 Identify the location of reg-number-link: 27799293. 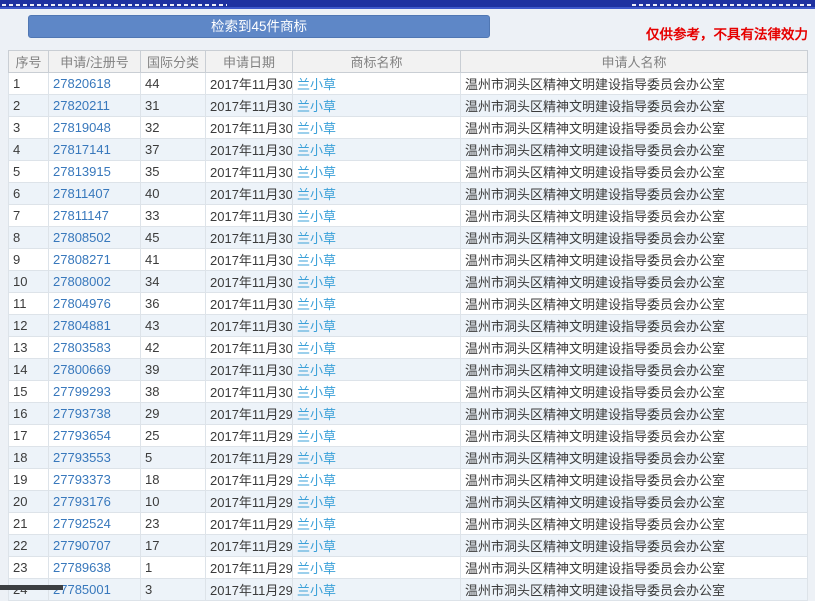
(82, 391).